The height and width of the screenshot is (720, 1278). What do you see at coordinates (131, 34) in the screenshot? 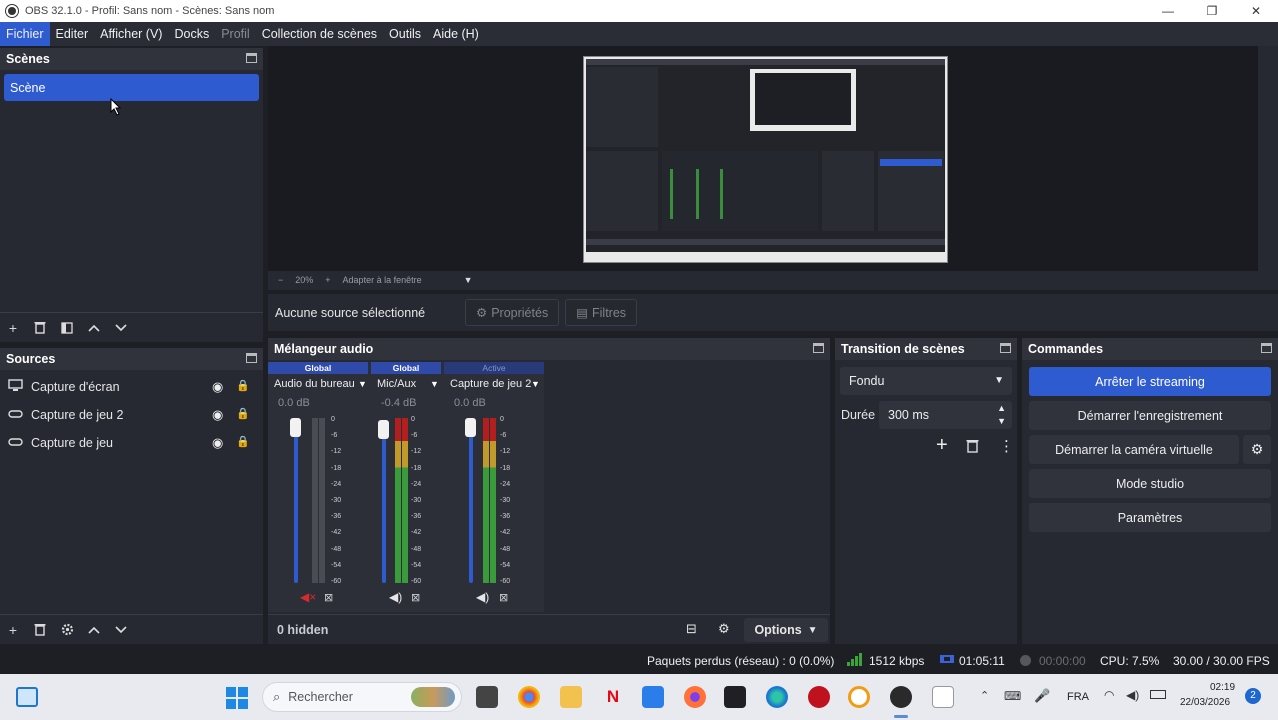
I see `menu-afficher: Afficher (V)` at bounding box center [131, 34].